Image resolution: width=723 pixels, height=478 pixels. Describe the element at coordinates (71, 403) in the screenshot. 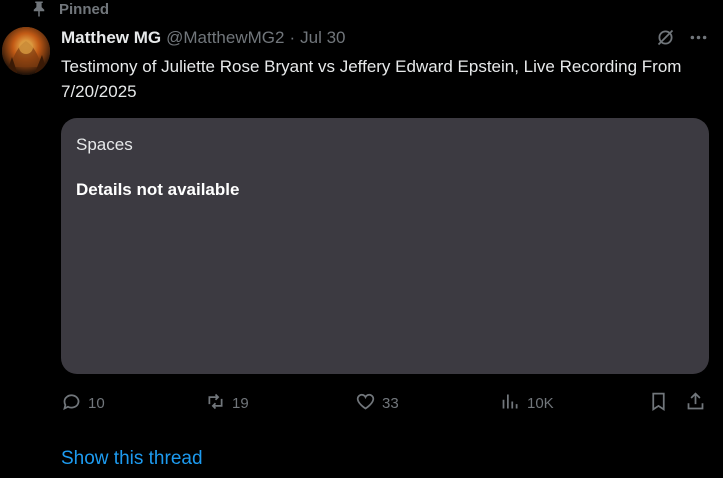

I see `reply-icon` at that location.